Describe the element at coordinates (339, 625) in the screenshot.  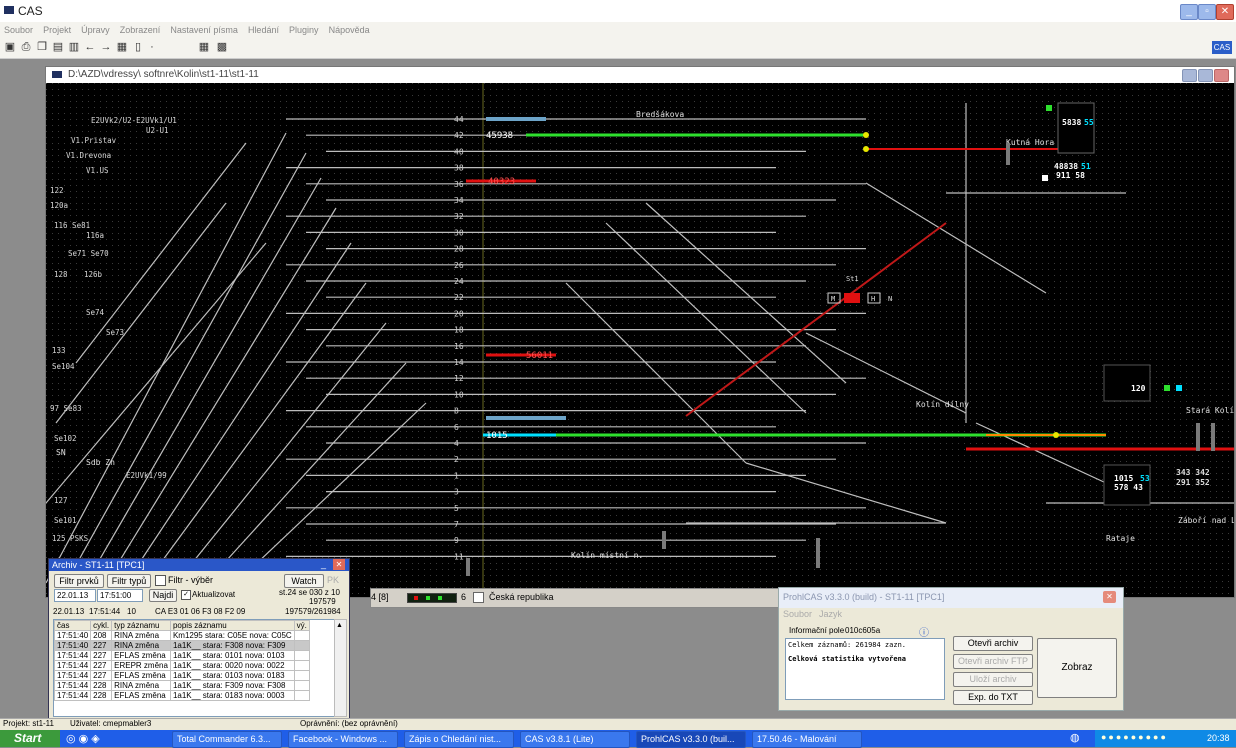
I see `scroll-up-icon: ▲` at that location.